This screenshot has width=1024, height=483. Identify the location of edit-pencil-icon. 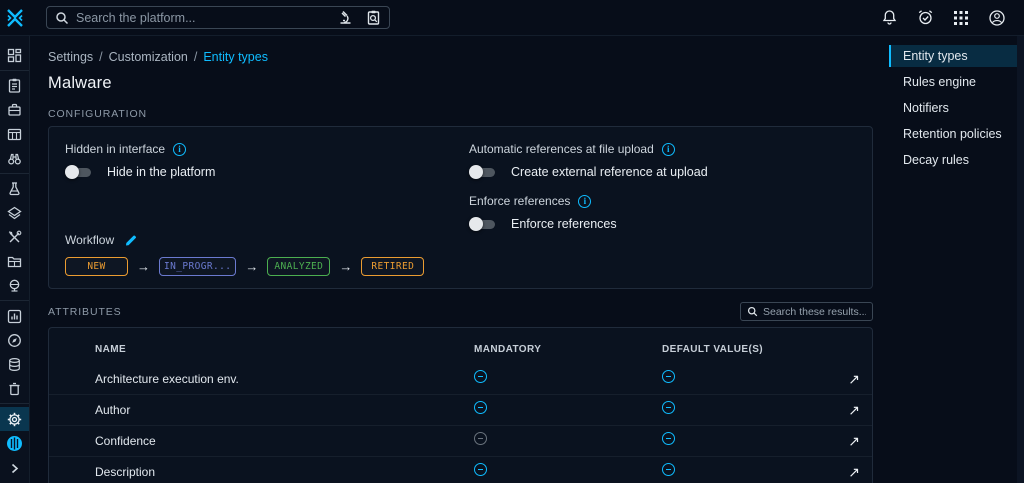
(131, 240).